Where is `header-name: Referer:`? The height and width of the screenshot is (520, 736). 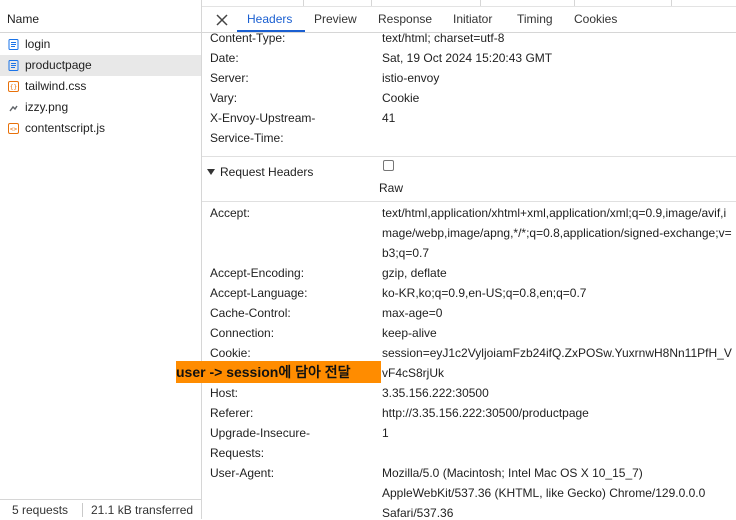 header-name: Referer: is located at coordinates (232, 413).